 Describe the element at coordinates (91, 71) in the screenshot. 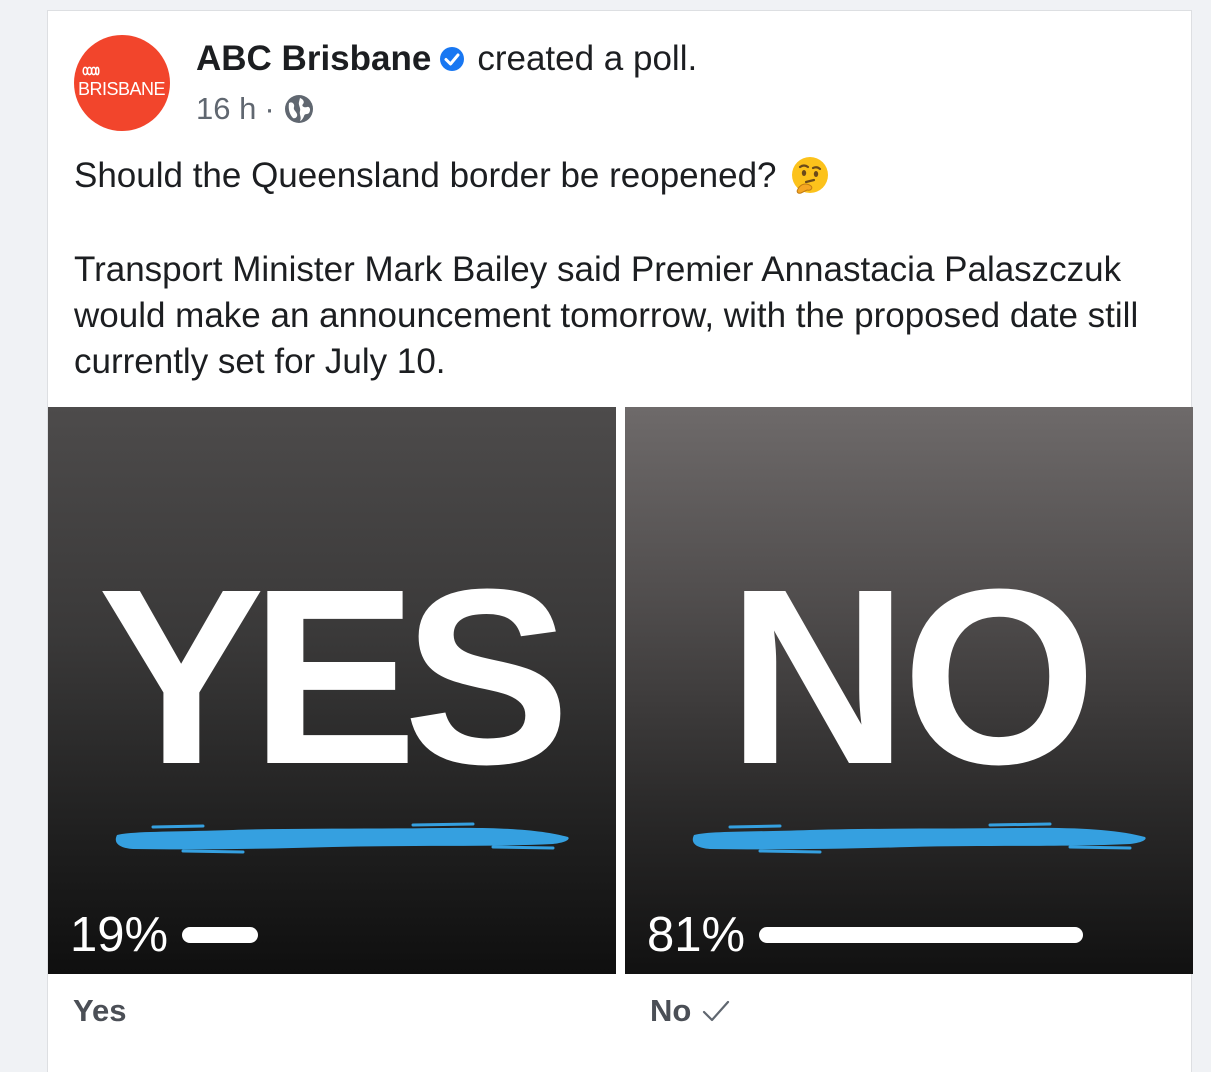

I see `abc-logo-icon` at that location.